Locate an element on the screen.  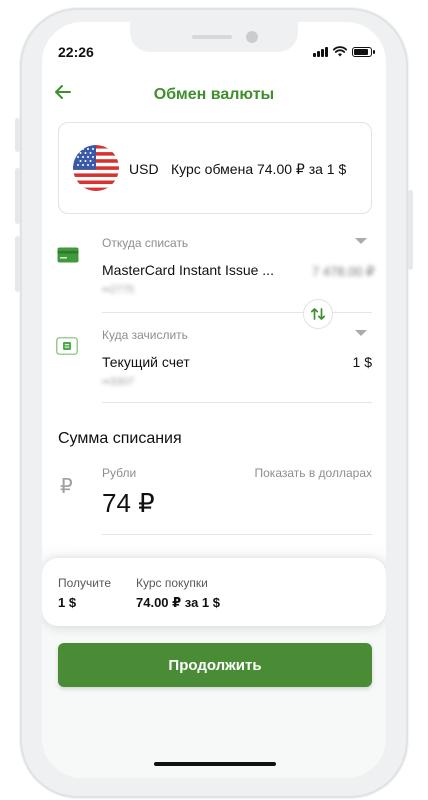
amount-input: 74 ₽ is located at coordinates (128, 503).